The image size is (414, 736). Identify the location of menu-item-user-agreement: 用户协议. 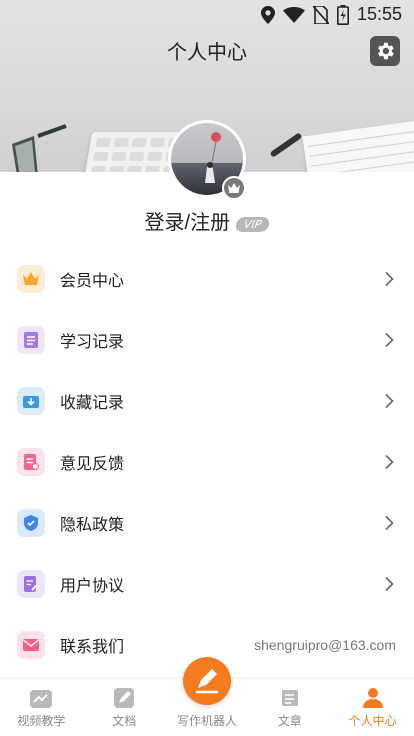
(207, 583).